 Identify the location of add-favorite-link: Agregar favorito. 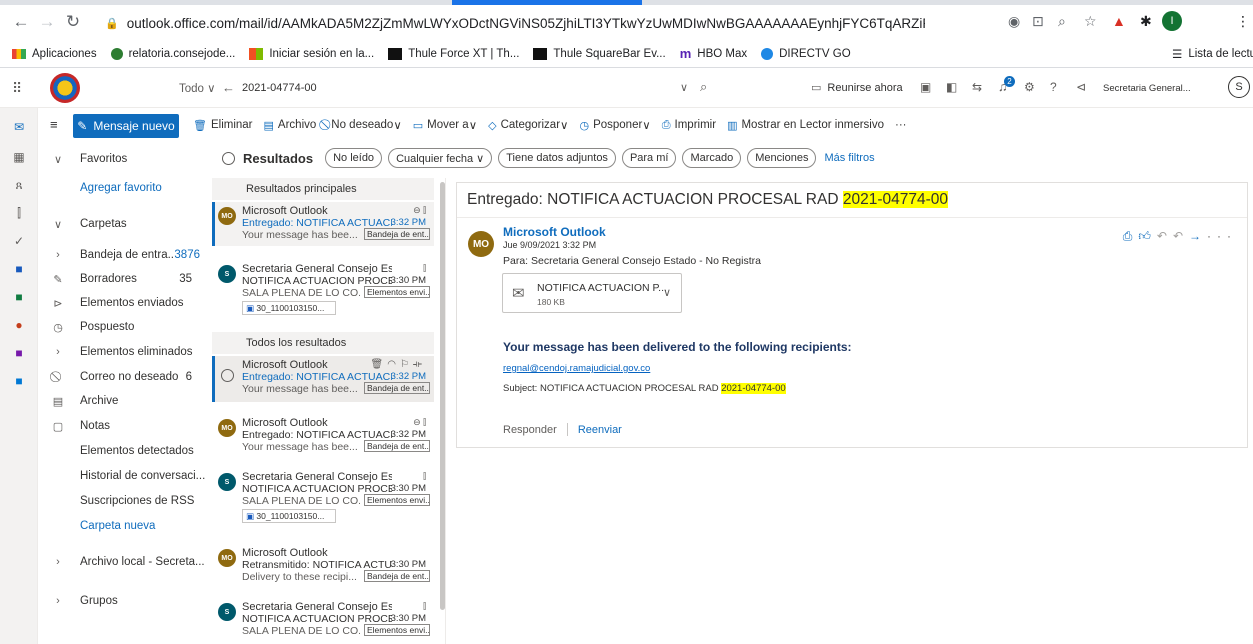
(124, 188).